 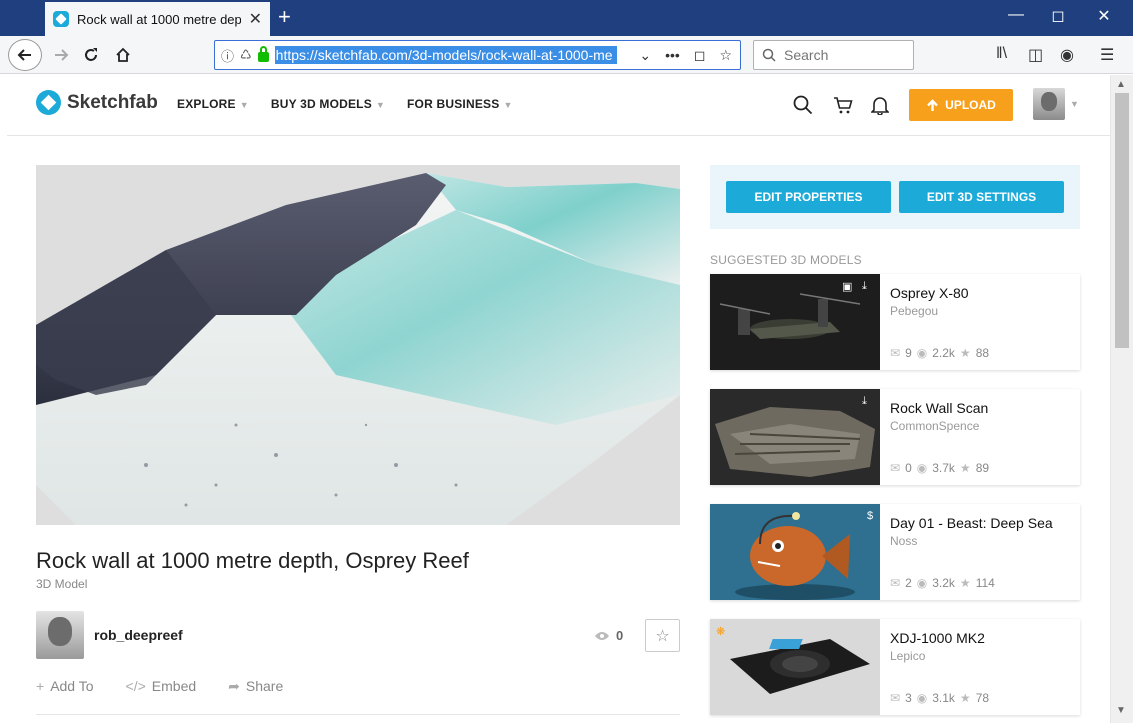 I want to click on card-title: XDJ-1000 MK2, so click(x=937, y=638).